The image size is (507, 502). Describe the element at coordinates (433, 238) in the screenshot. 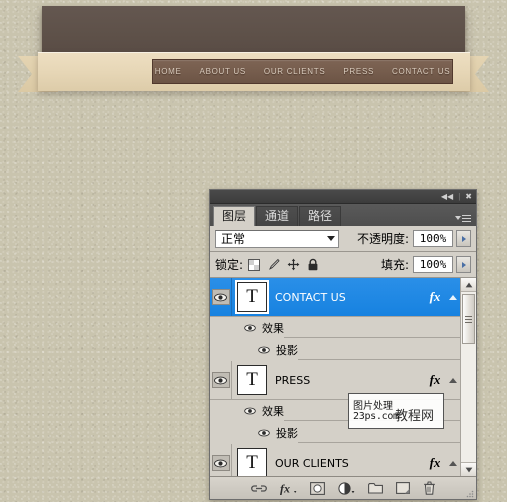

I see `opacity-input: 100%` at that location.